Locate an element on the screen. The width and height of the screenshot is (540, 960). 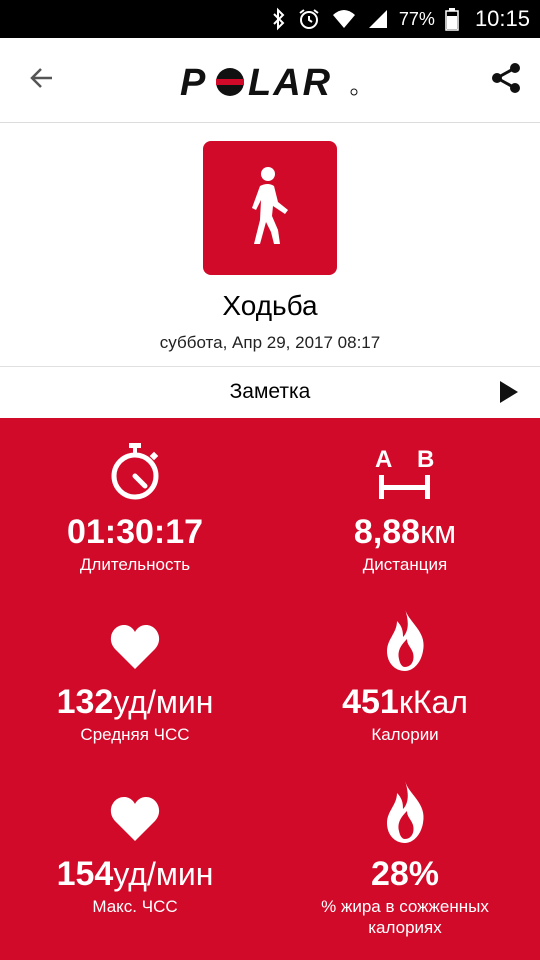
alarm-icon is located at coordinates (309, 19).